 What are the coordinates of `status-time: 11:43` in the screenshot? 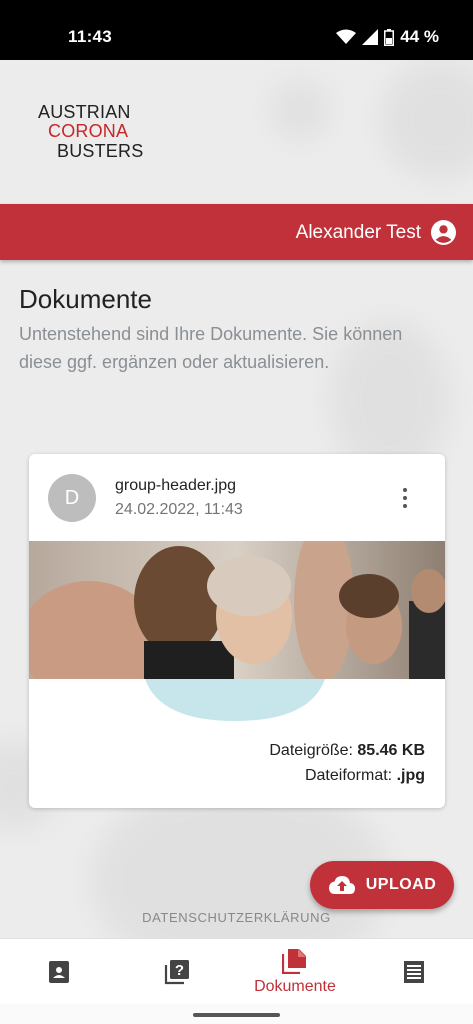 It's located at (90, 36).